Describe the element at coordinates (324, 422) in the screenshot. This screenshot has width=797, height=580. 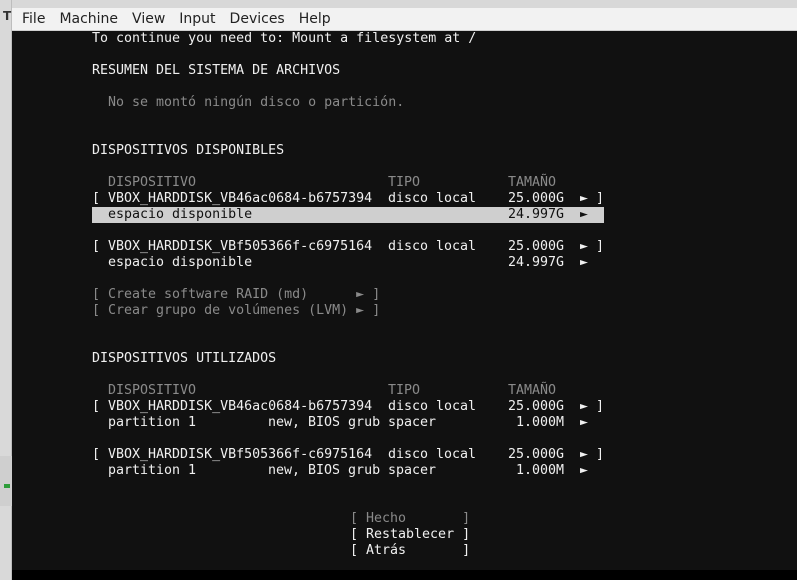
I see `used-disk1-partition-detail: new, BIOS grub` at that location.